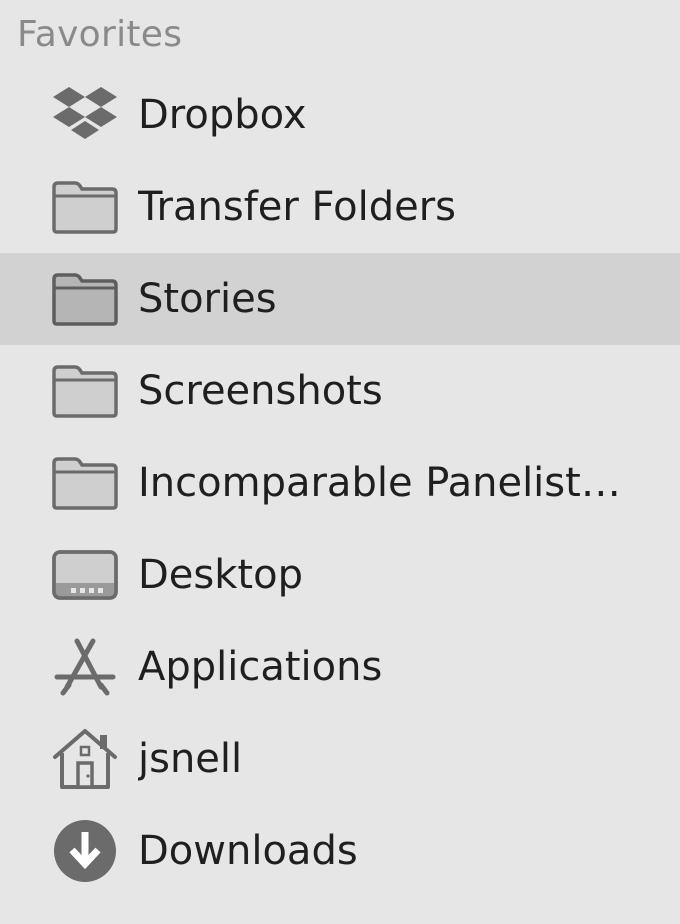  What do you see at coordinates (207, 299) in the screenshot?
I see `sidebar-item-label: Stories` at bounding box center [207, 299].